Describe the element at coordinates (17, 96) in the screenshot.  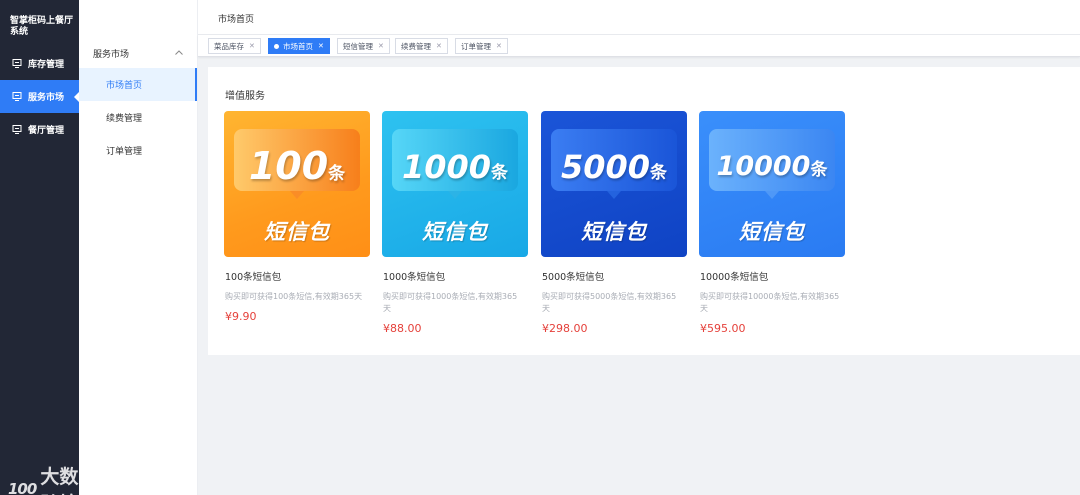
I see `market-icon` at that location.